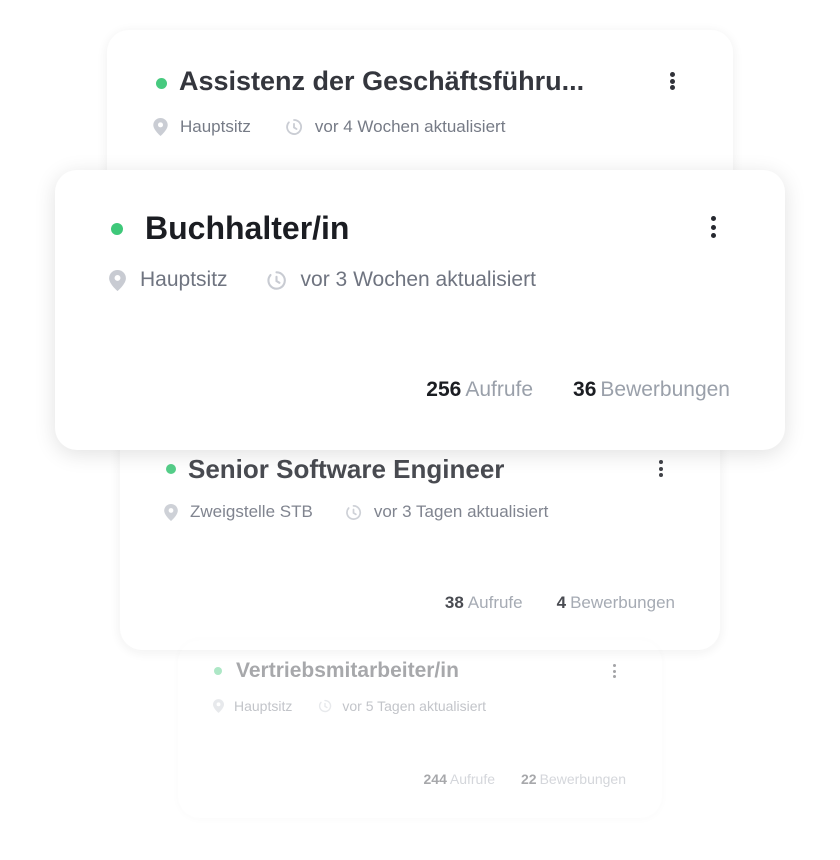 The image size is (840, 860). What do you see at coordinates (251, 511) in the screenshot?
I see `job-location: Zweigstelle STB` at bounding box center [251, 511].